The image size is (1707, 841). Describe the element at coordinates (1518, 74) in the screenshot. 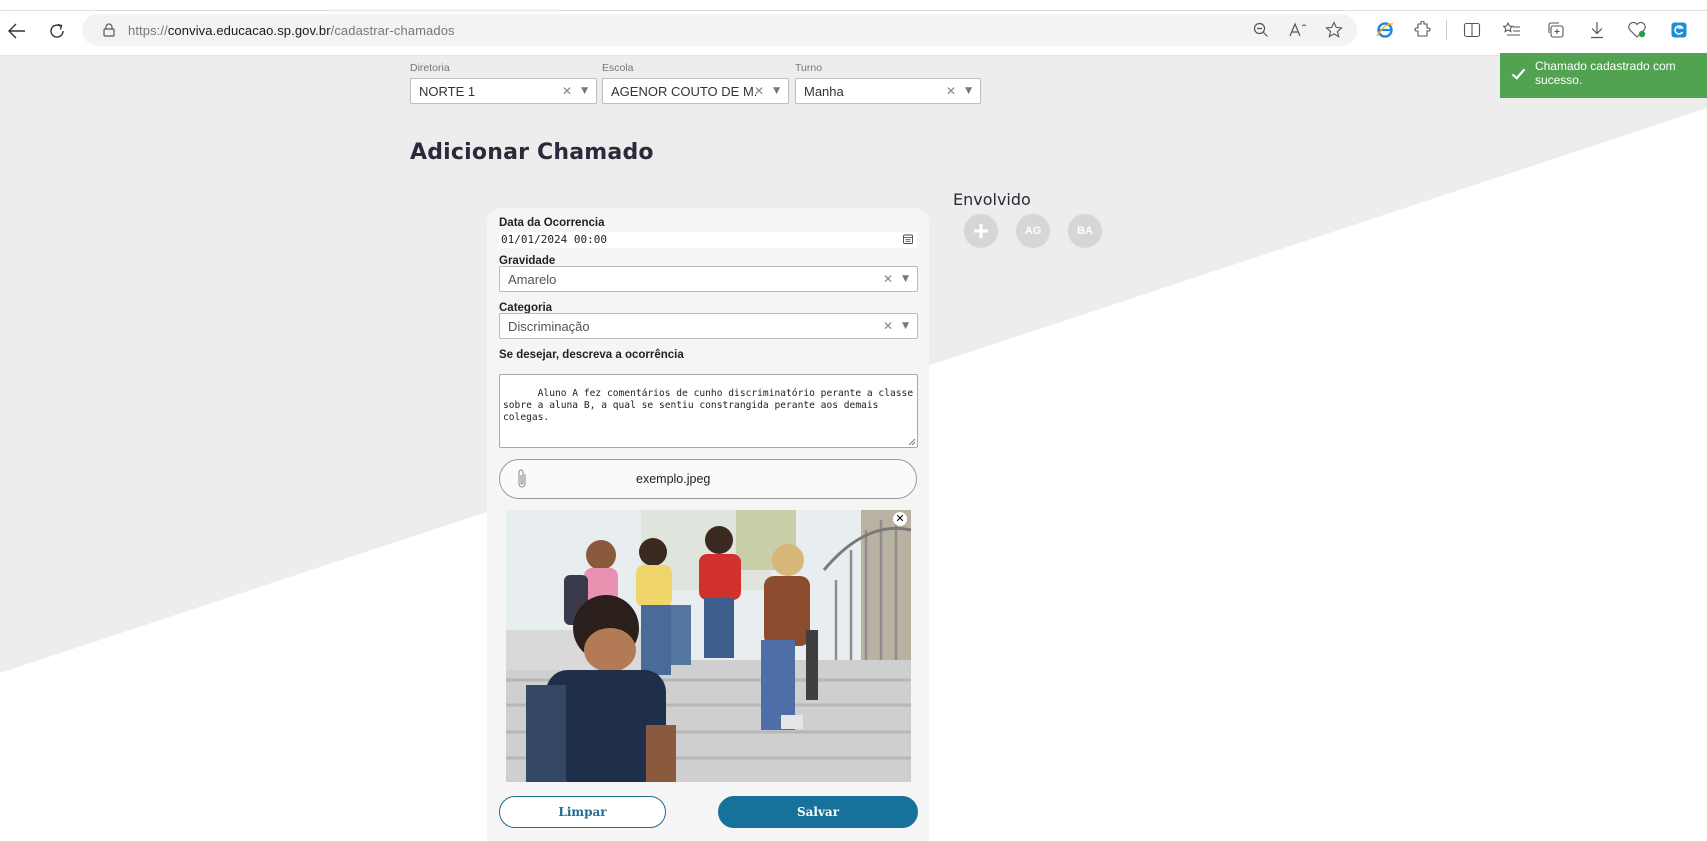

I see `checkmark-icon` at that location.